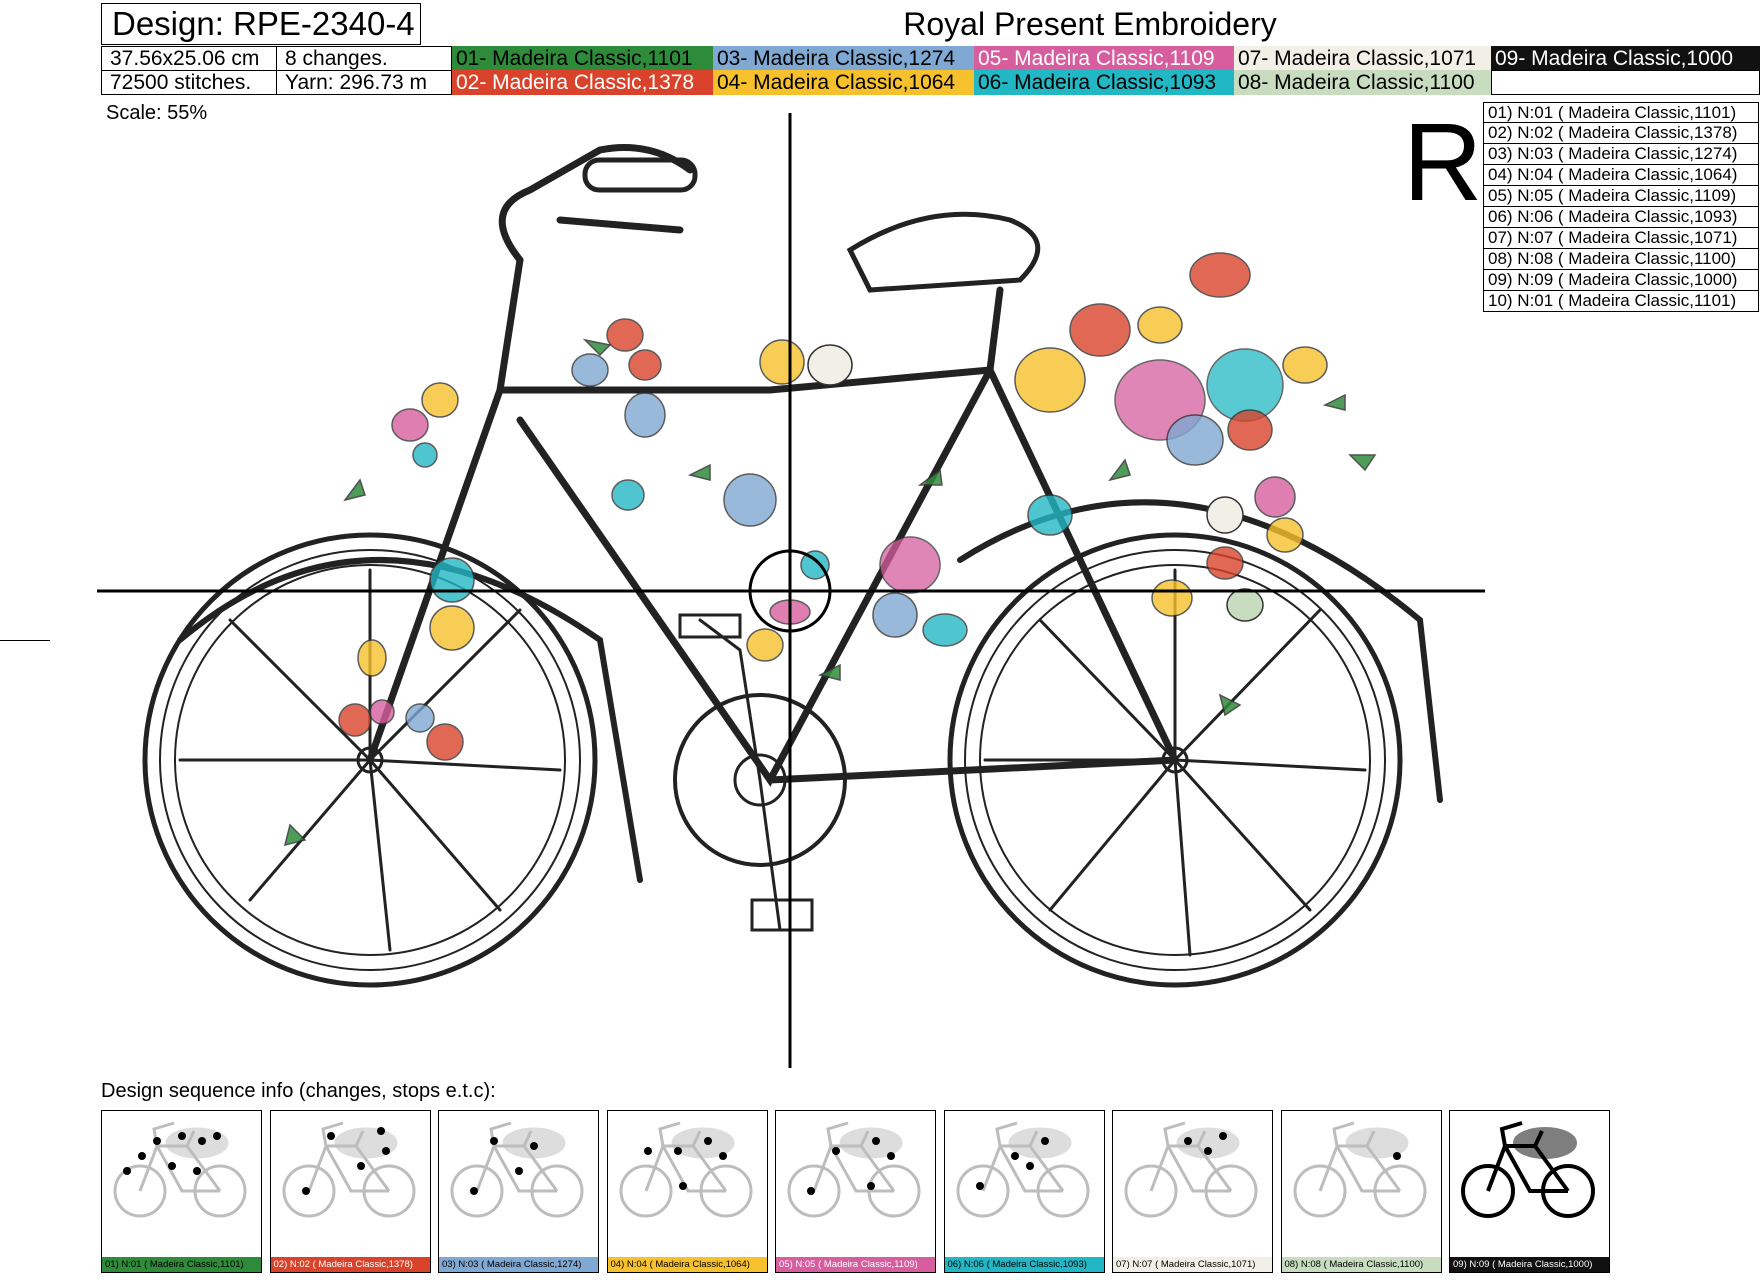 This screenshot has height=1280, width=1760. I want to click on sequence-thumb: 02) N:02 ( Madeira Classic,1378), so click(350, 1191).